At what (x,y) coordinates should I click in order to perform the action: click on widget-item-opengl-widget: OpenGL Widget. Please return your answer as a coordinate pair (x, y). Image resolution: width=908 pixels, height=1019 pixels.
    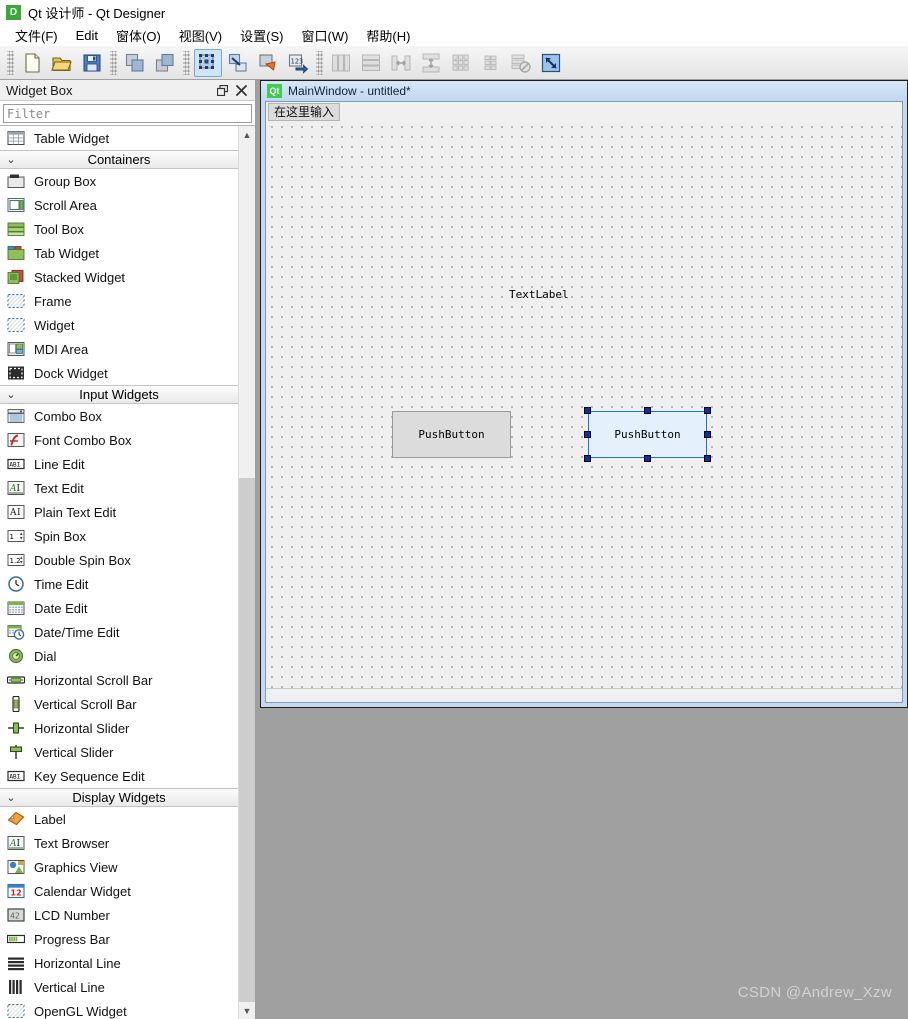
    Looking at the image, I should click on (119, 1009).